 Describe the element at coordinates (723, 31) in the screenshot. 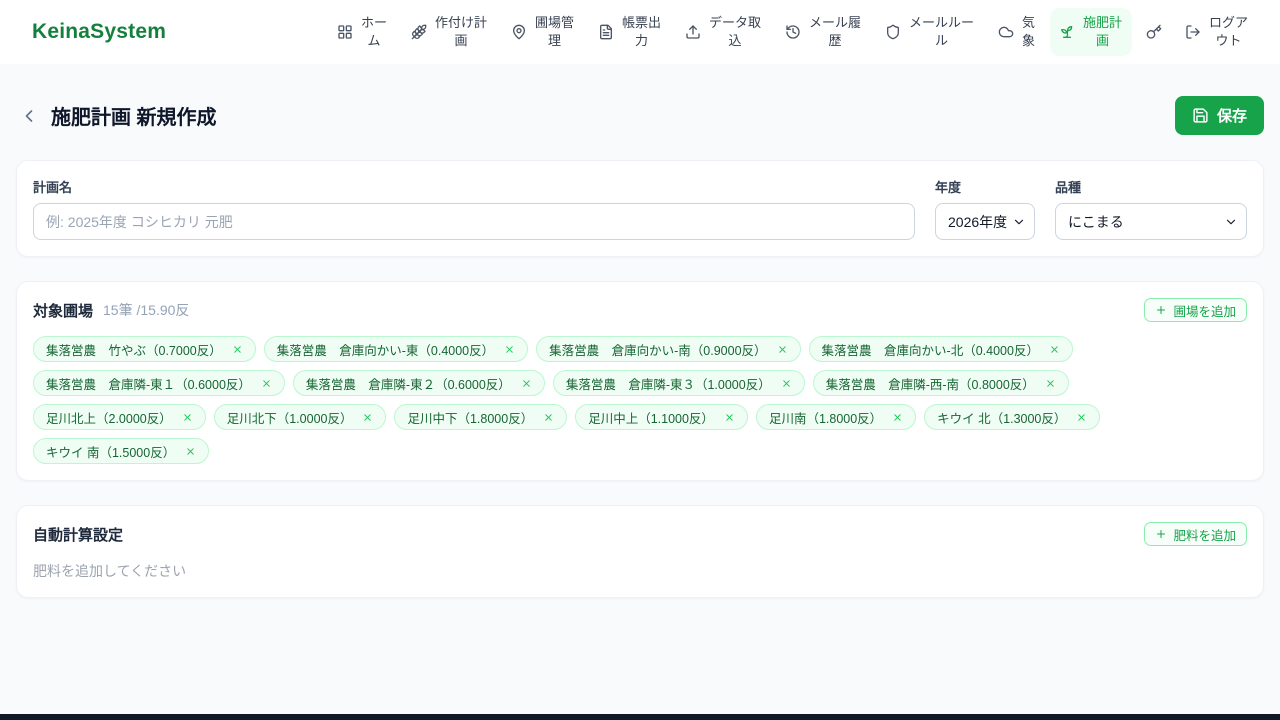

I see `nav-item: データ取込` at that location.